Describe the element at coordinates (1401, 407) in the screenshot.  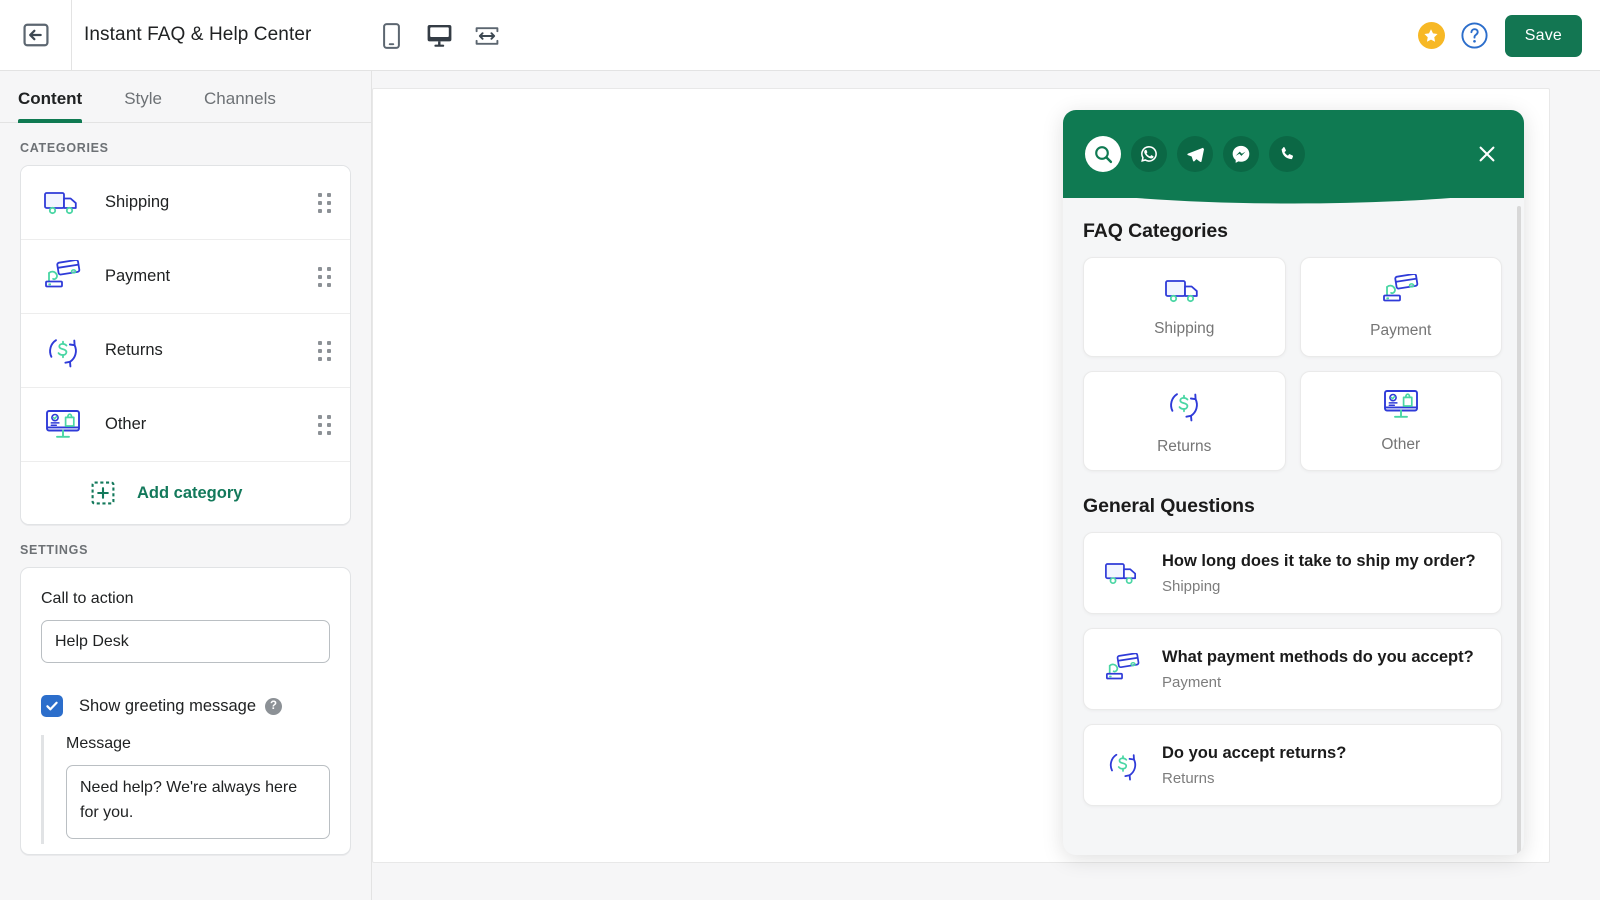
I see `monitor-bag-icon` at that location.